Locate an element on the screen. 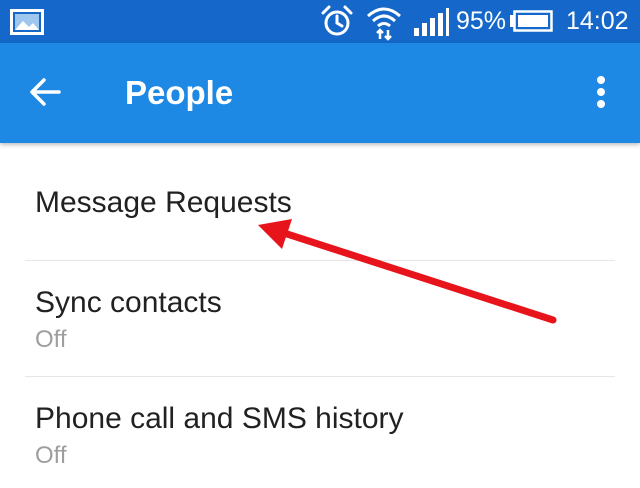  gallery-icon is located at coordinates (27, 24).